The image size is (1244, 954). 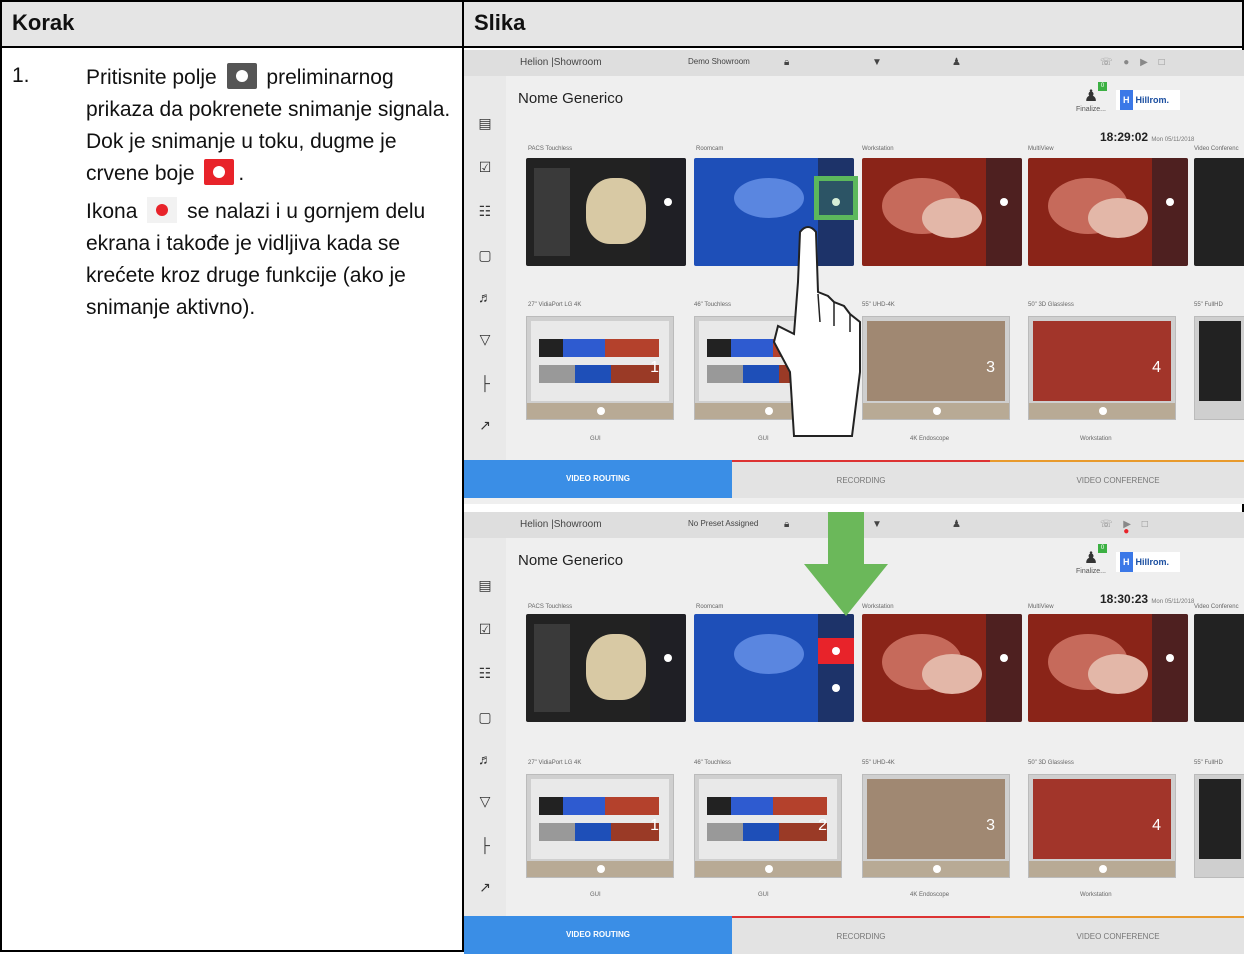 I want to click on preset-label: No Preset Assigned, so click(x=723, y=523).